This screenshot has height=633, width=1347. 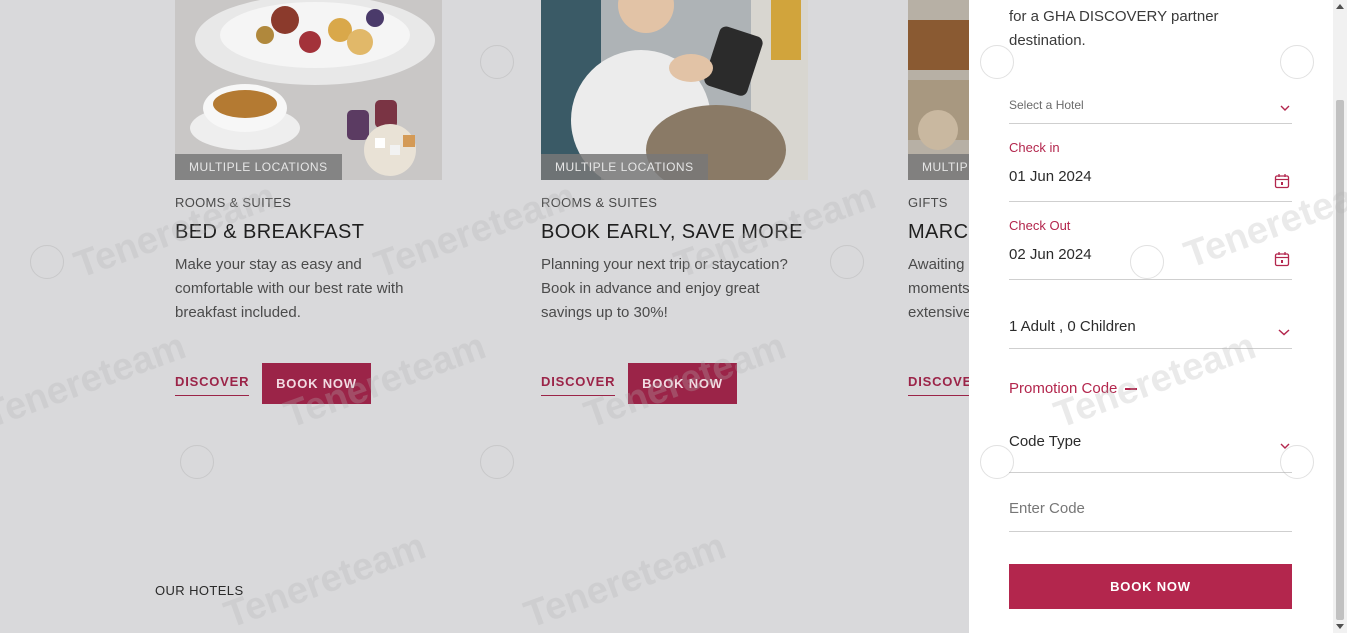 I want to click on panel-scrollbar, so click(x=1340, y=316).